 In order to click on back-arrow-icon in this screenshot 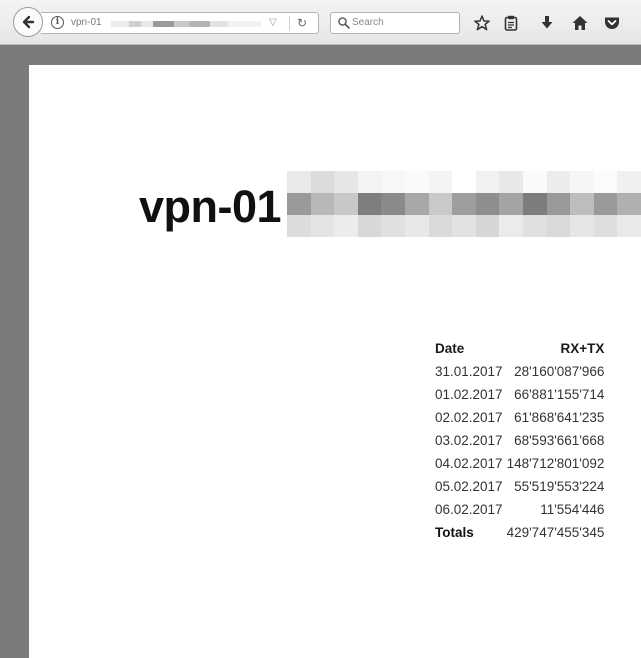, I will do `click(28, 22)`.